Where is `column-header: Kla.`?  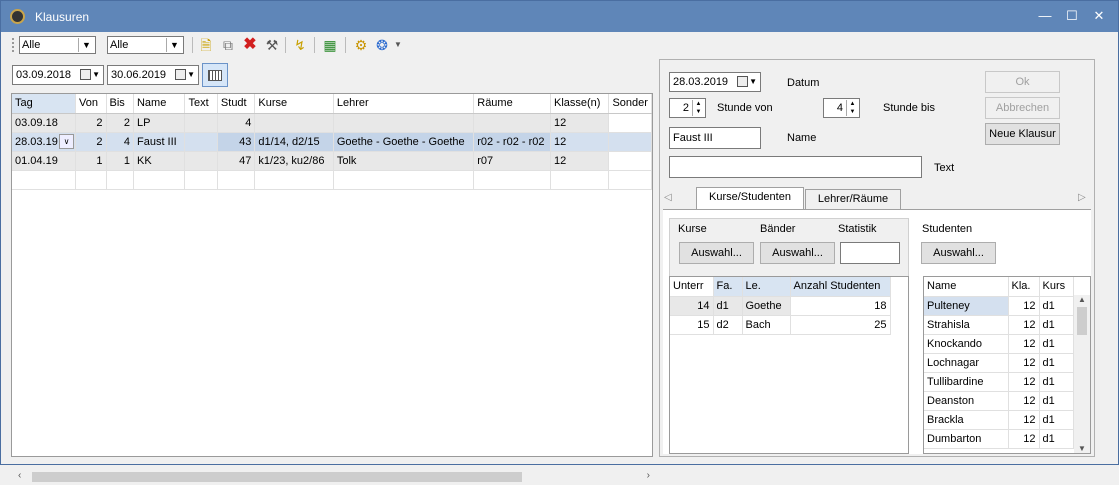 column-header: Kla. is located at coordinates (1024, 287).